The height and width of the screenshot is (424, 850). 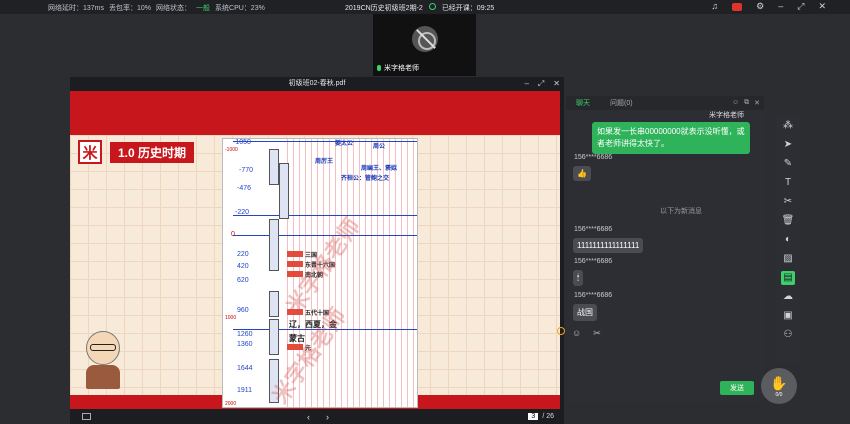 What do you see at coordinates (541, 416) in the screenshot?
I see `page-info: 3 / 26` at bounding box center [541, 416].